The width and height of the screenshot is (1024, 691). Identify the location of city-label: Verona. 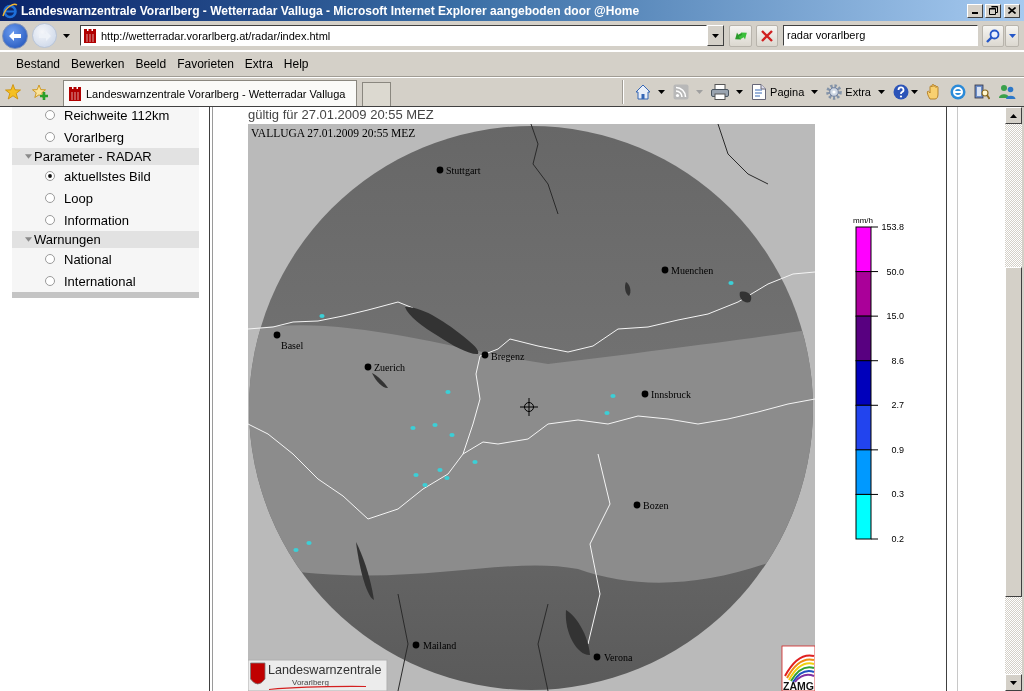
(618, 657).